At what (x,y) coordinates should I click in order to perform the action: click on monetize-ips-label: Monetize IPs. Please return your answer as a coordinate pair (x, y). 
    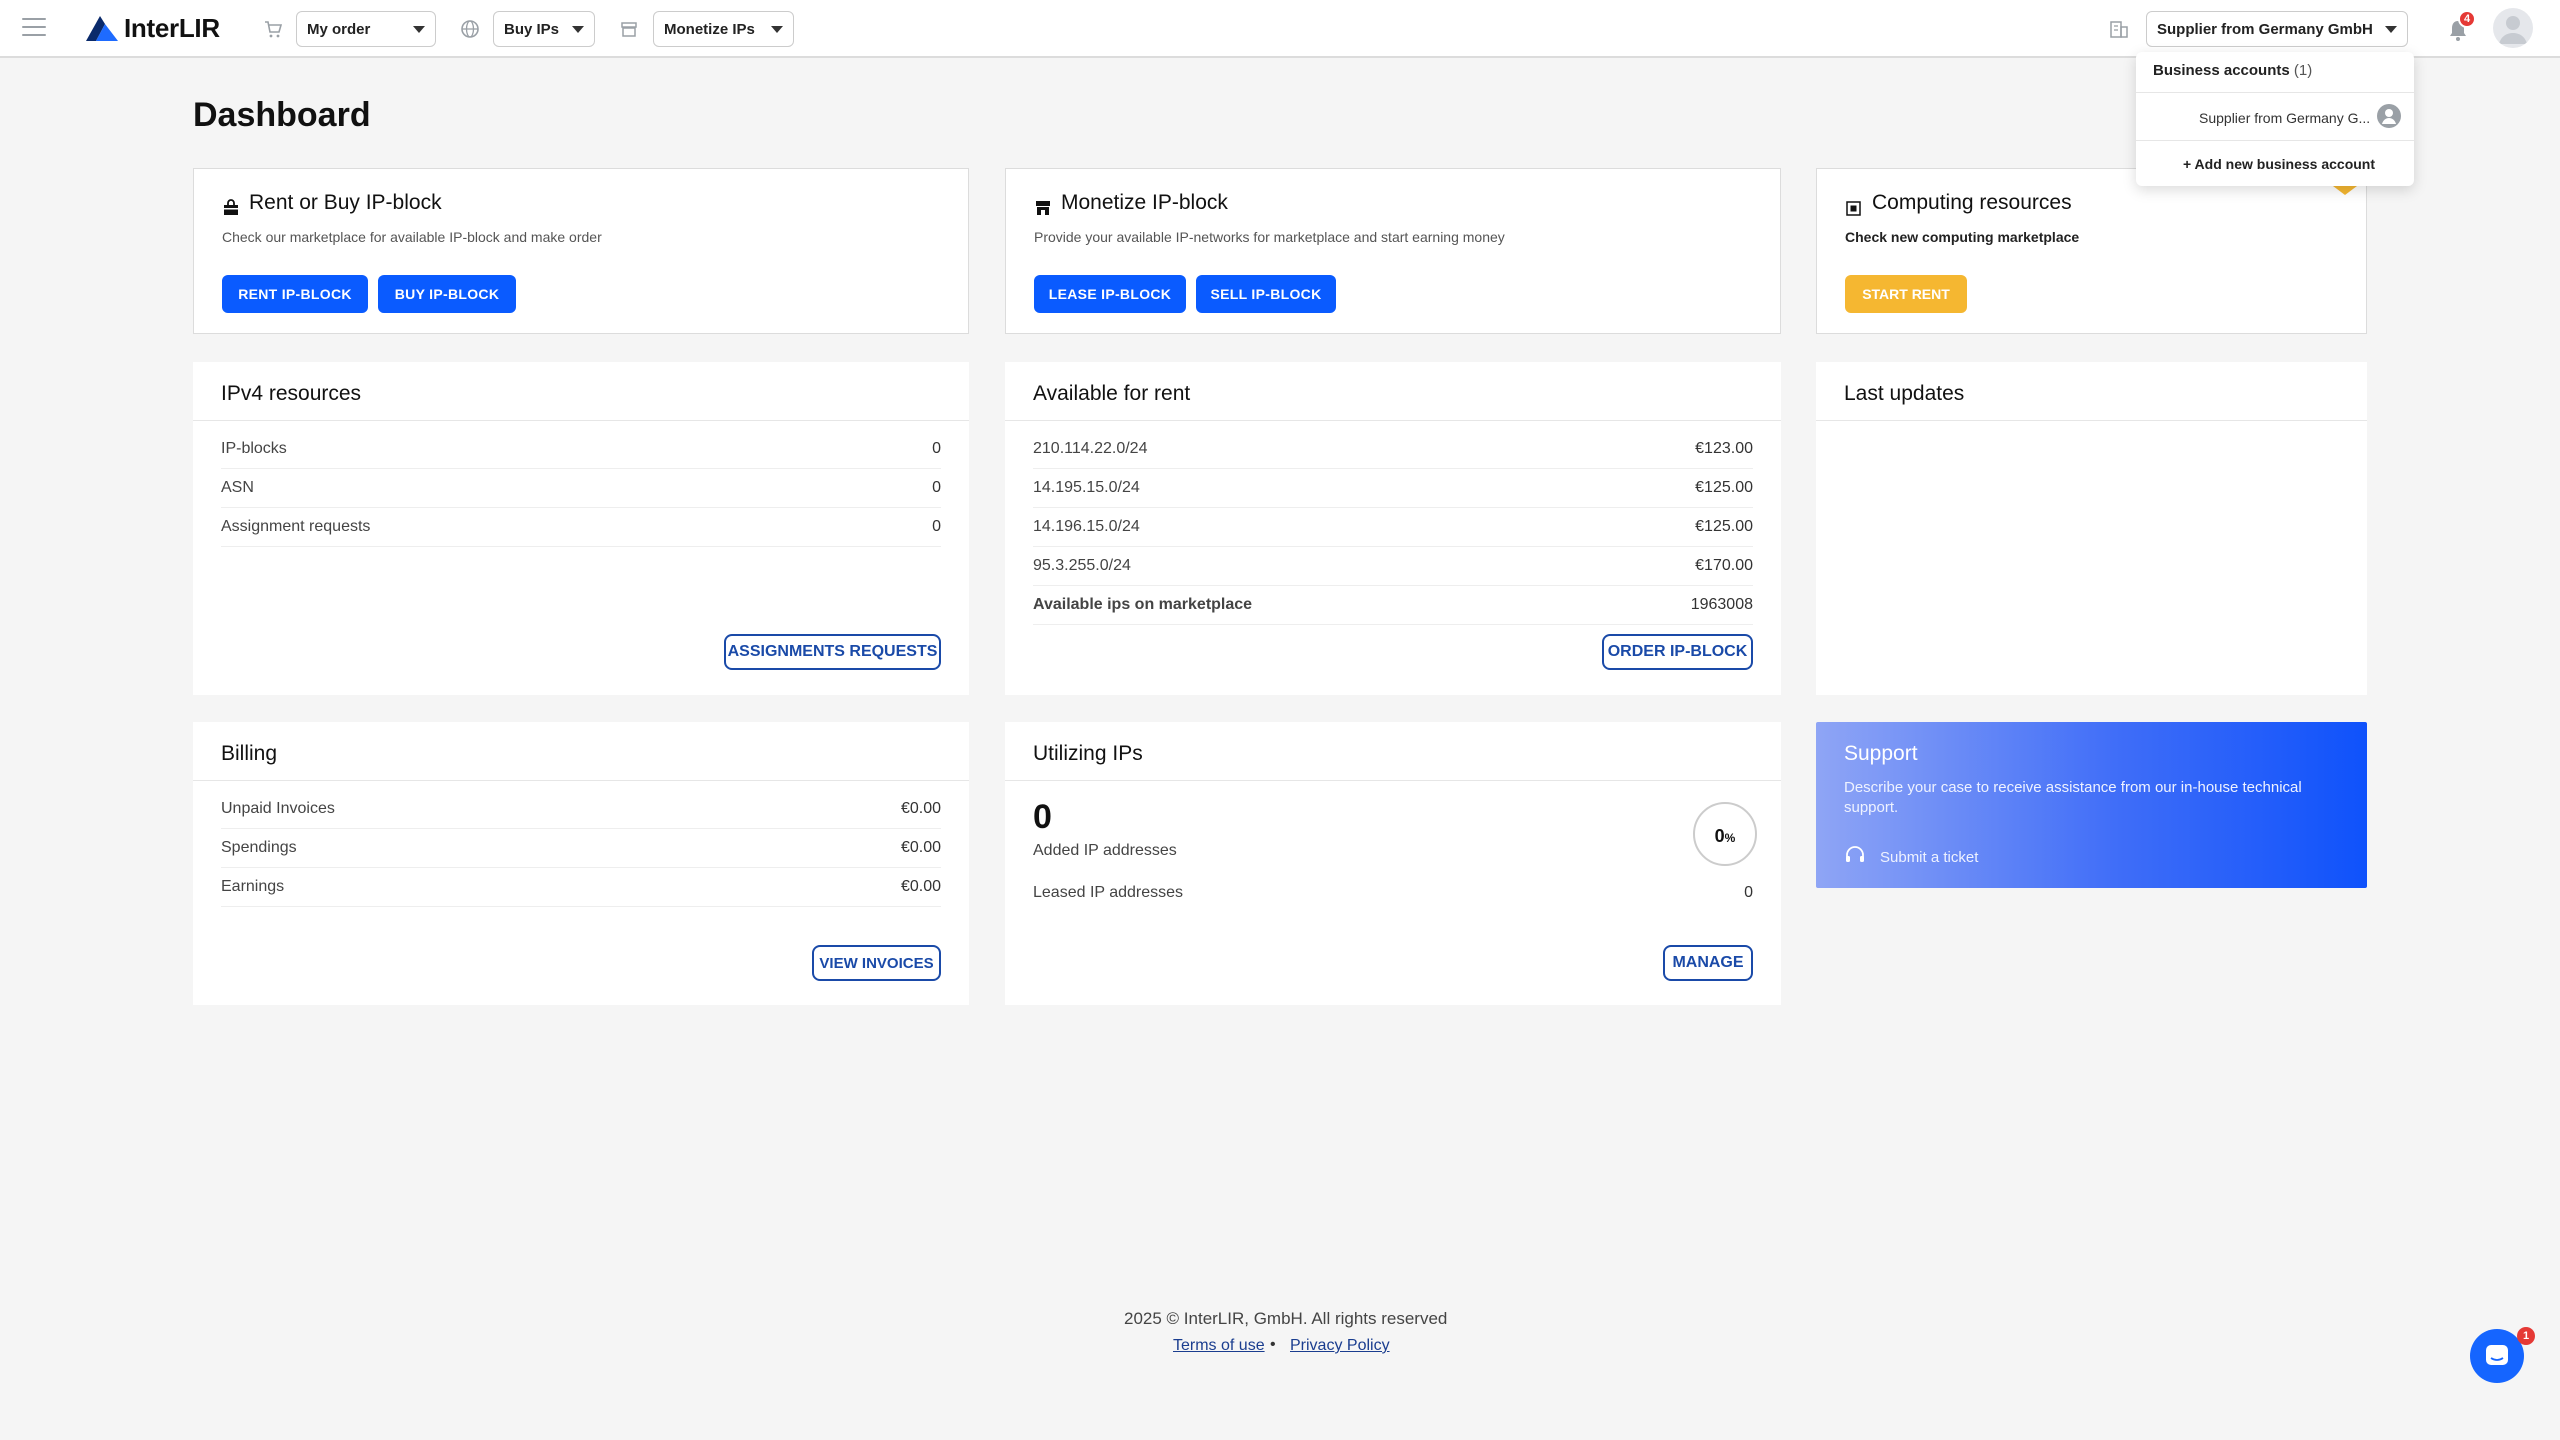
    Looking at the image, I should click on (709, 29).